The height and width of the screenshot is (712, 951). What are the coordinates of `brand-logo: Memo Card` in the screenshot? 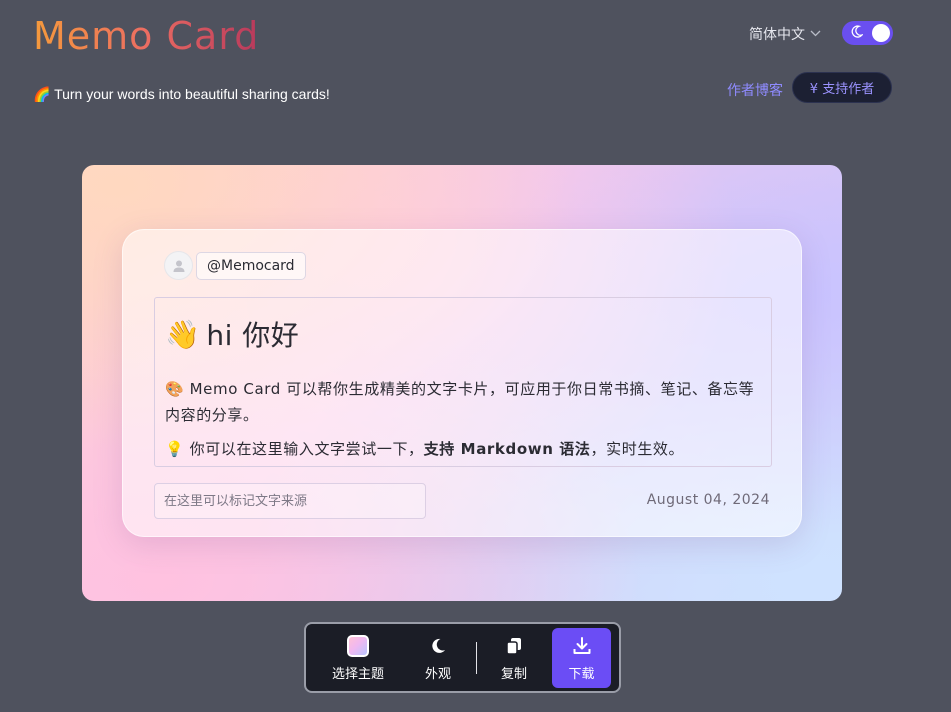 It's located at (146, 36).